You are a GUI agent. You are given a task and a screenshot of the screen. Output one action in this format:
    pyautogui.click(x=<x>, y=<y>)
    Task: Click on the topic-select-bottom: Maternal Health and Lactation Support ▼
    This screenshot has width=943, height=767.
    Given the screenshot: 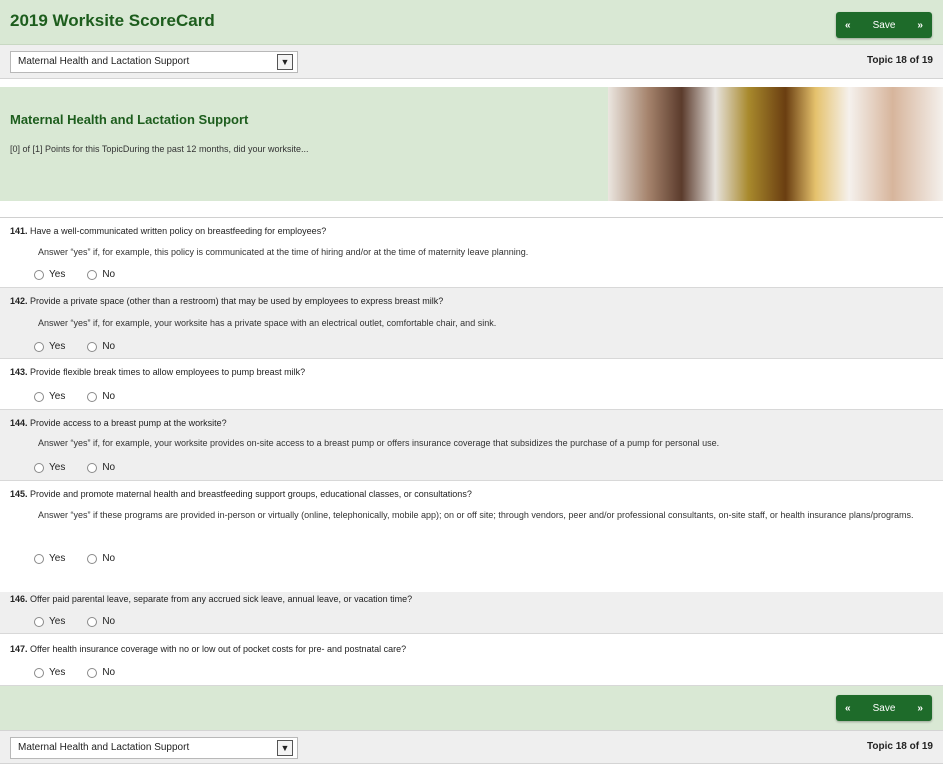 What is the action you would take?
    pyautogui.click(x=154, y=748)
    